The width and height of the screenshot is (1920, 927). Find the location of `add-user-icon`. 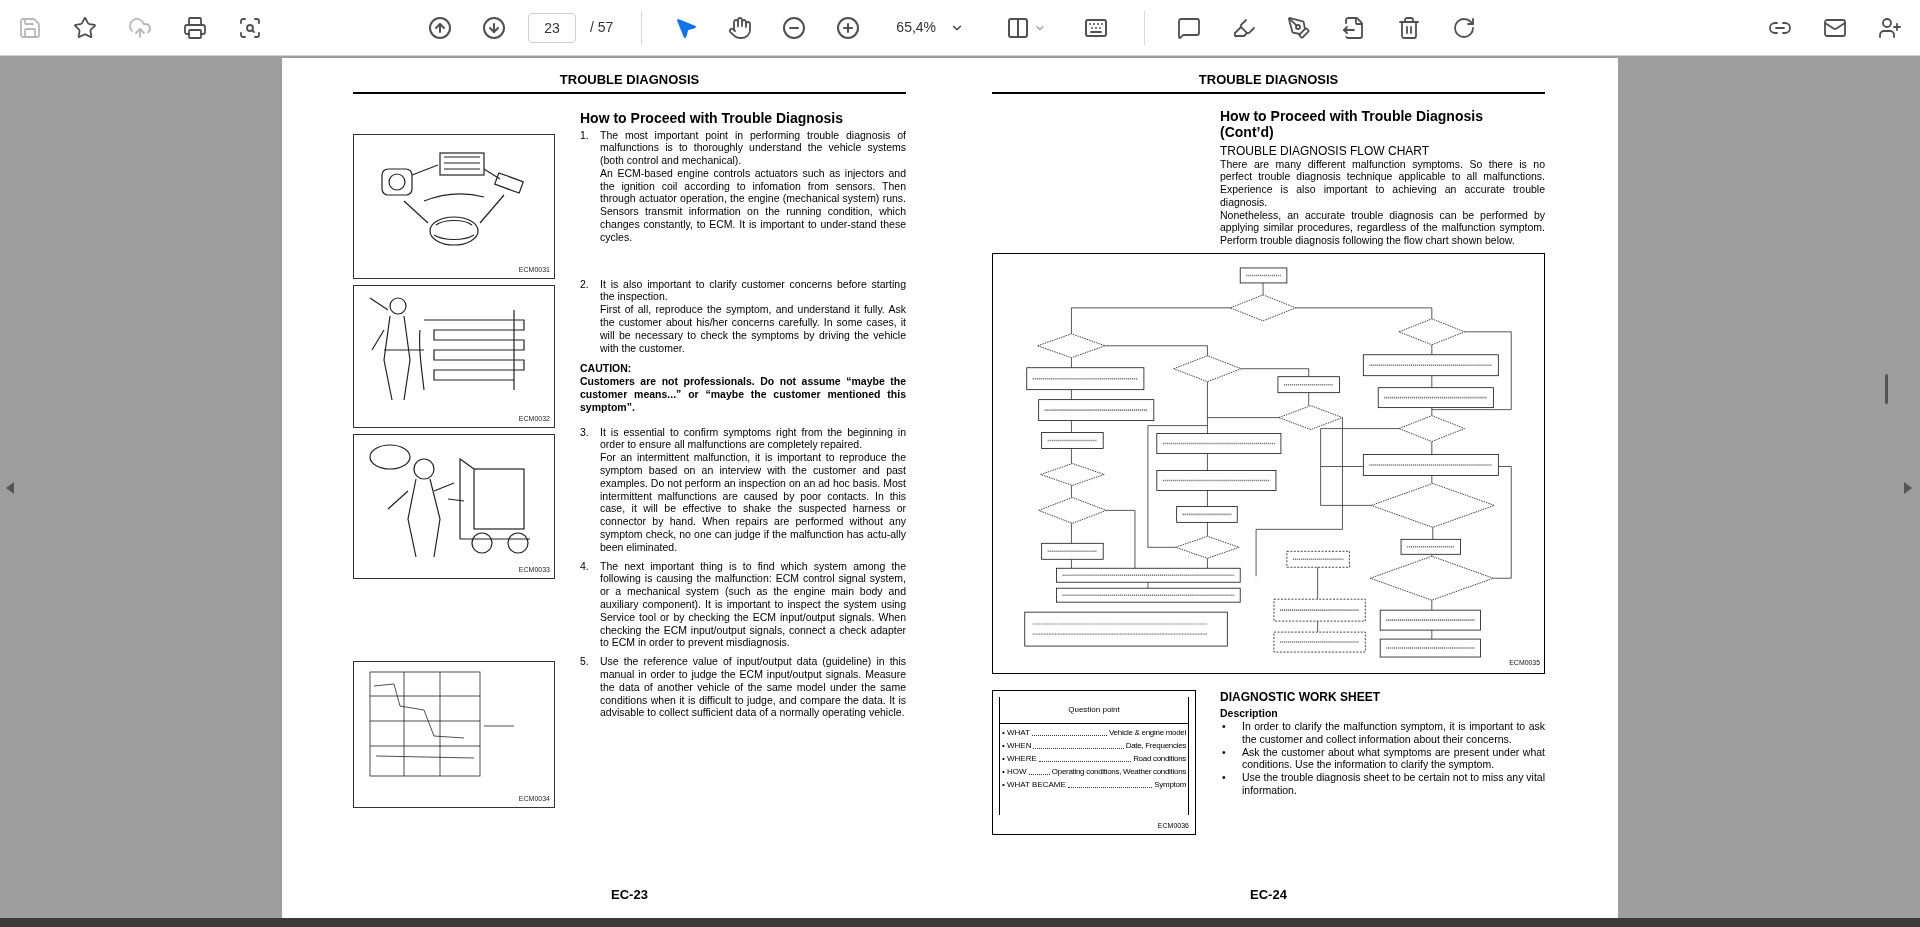

add-user-icon is located at coordinates (1890, 27).